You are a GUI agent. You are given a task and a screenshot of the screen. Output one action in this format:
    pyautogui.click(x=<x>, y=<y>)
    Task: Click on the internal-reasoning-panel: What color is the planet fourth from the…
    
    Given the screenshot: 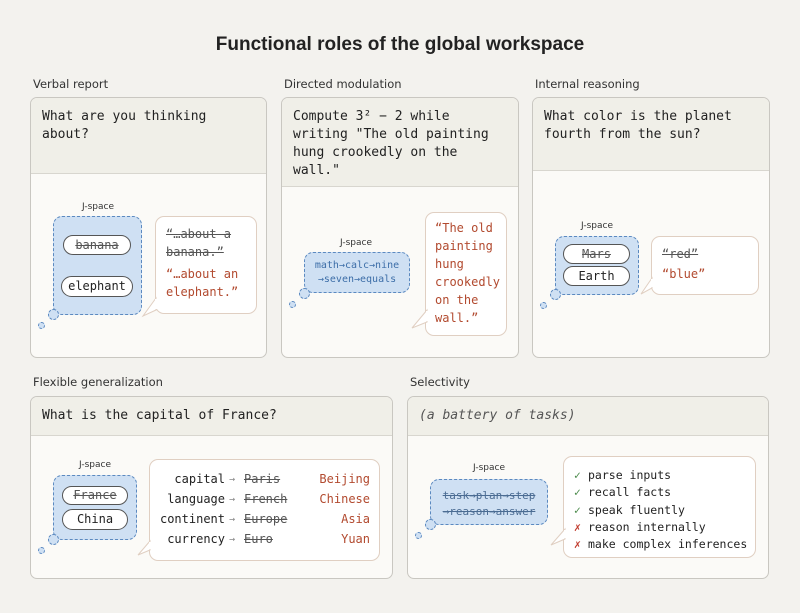 What is the action you would take?
    pyautogui.click(x=651, y=227)
    